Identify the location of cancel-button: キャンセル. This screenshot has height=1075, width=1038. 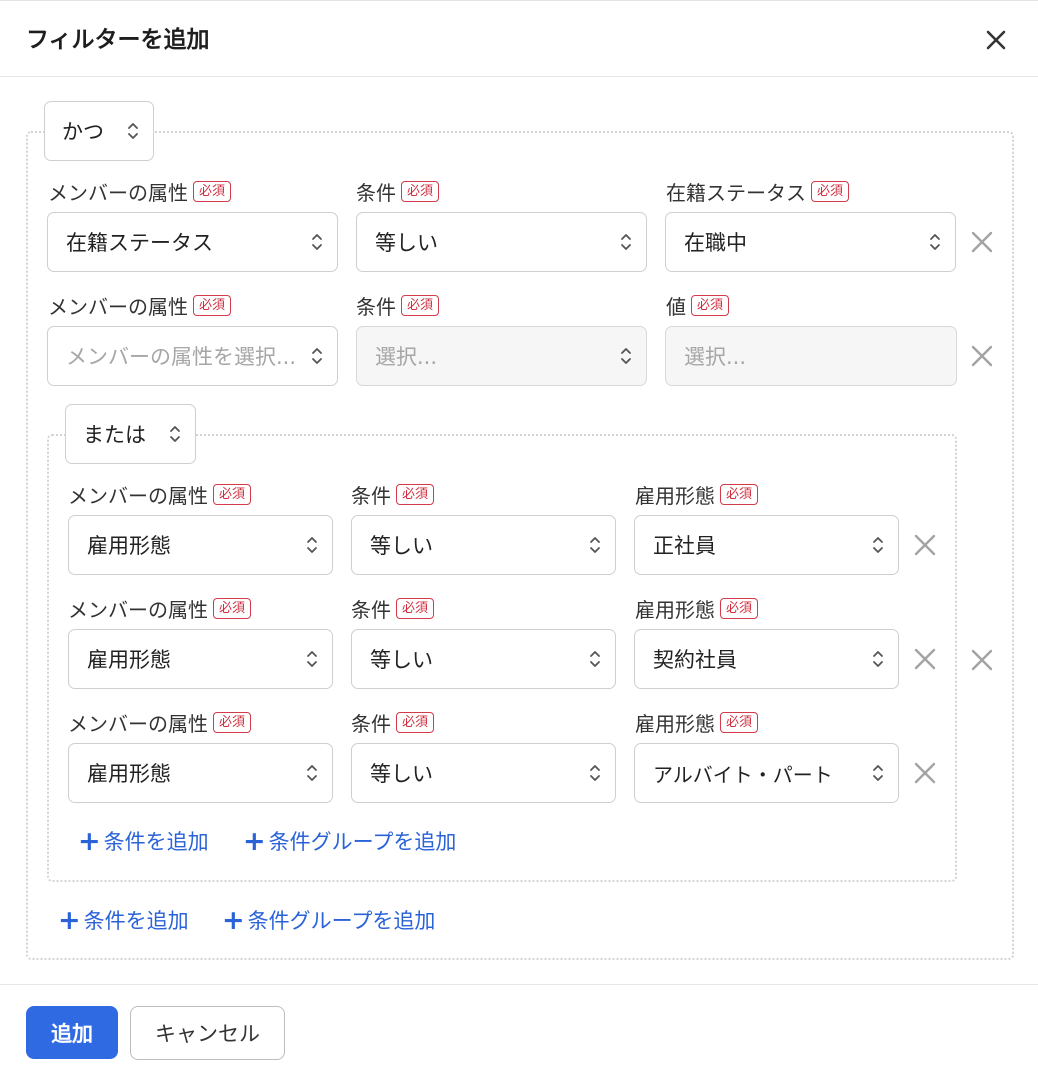
(207, 1033).